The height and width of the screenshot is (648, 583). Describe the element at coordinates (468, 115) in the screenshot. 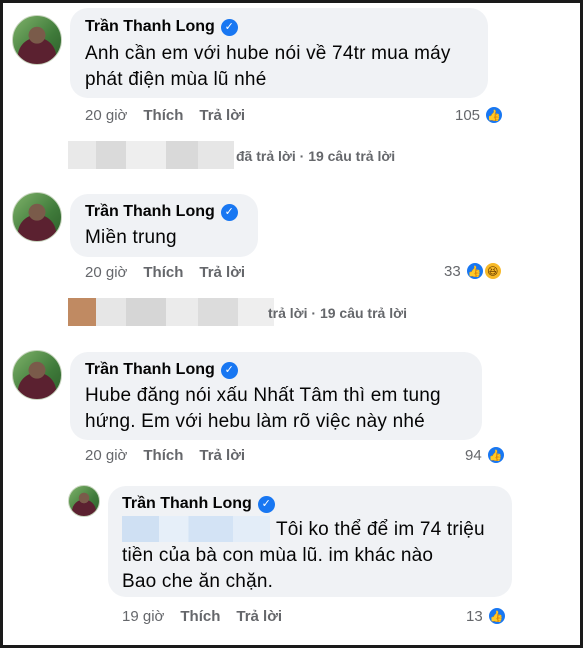

I see `reaction-count-value: 105` at that location.